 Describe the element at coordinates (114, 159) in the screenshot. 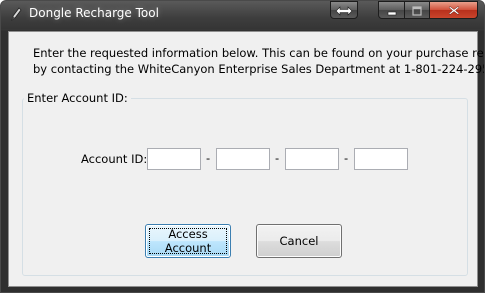

I see `account-id-label: Account ID:` at that location.